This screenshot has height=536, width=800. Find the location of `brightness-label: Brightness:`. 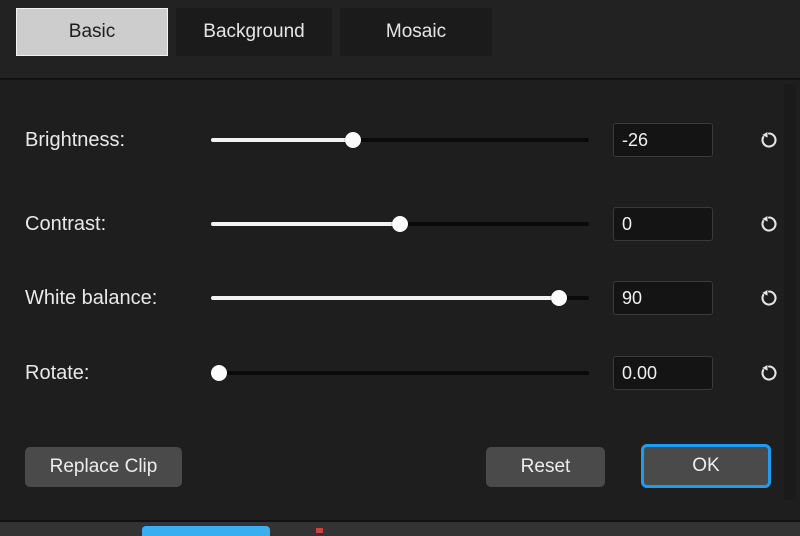

brightness-label: Brightness: is located at coordinates (75, 140).